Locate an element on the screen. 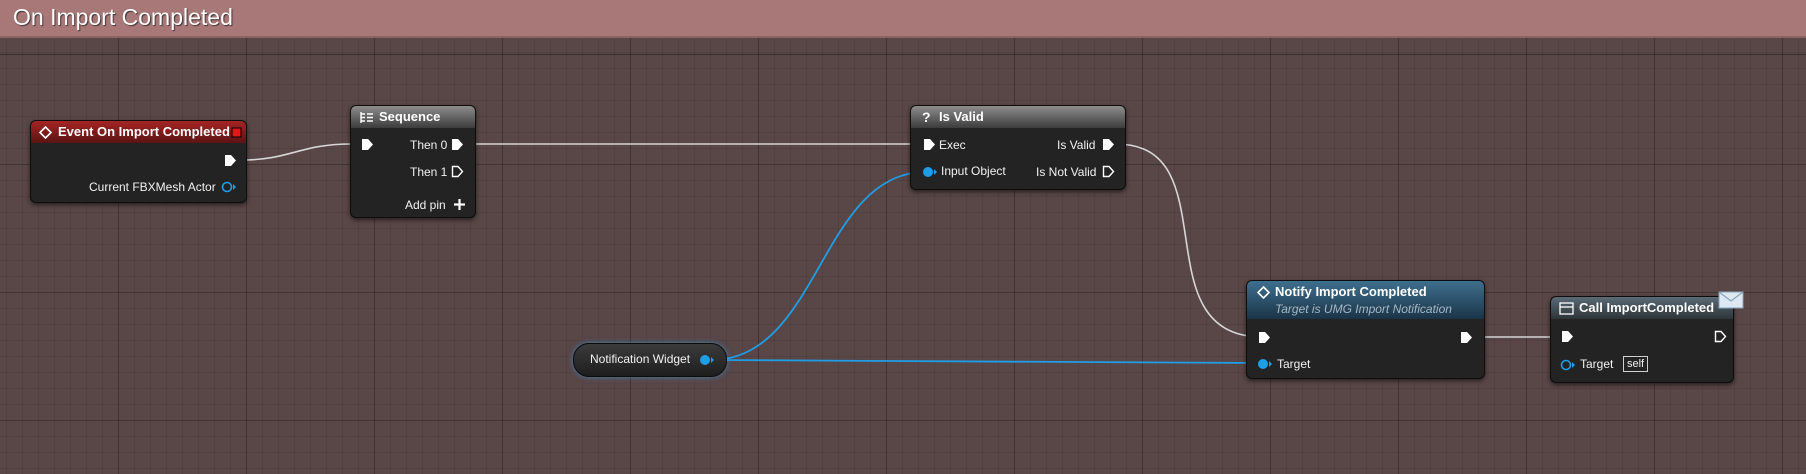 This screenshot has width=1806, height=474. notification-widget-variable-node: Notification Widget is located at coordinates (650, 360).